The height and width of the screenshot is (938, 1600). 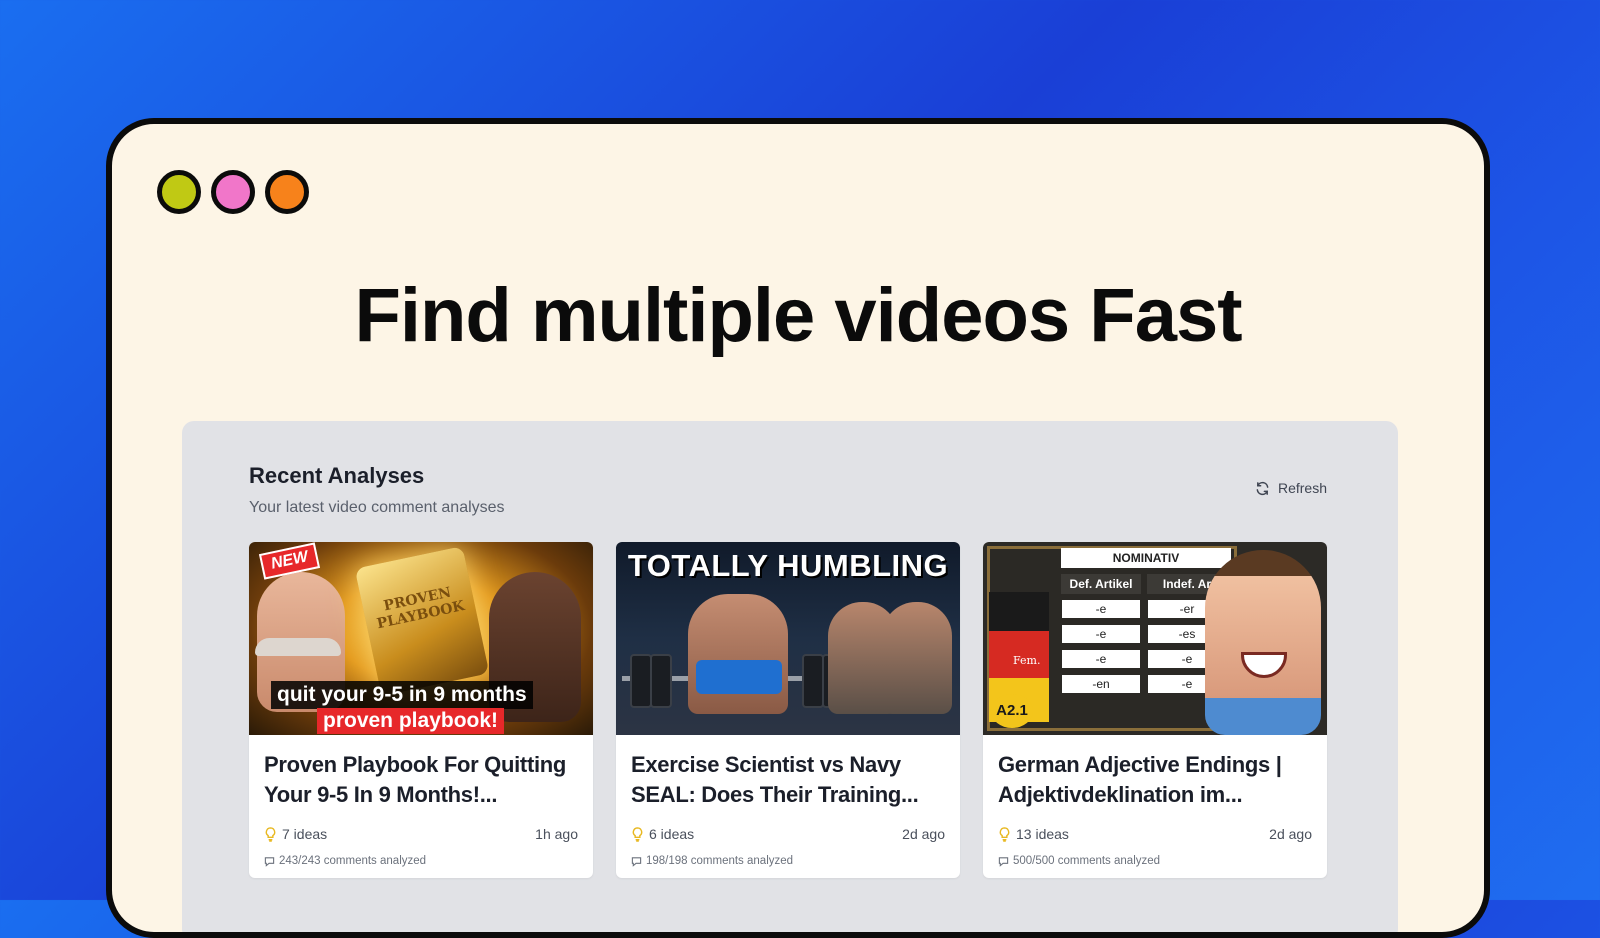 I want to click on thumbnail-caption: TOTALLY HUMBLING, so click(x=788, y=565).